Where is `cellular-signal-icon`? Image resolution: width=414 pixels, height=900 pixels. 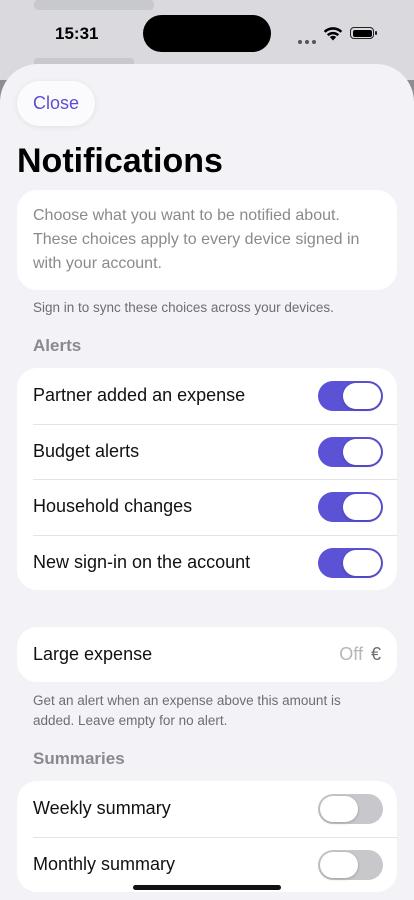 cellular-signal-icon is located at coordinates (308, 40).